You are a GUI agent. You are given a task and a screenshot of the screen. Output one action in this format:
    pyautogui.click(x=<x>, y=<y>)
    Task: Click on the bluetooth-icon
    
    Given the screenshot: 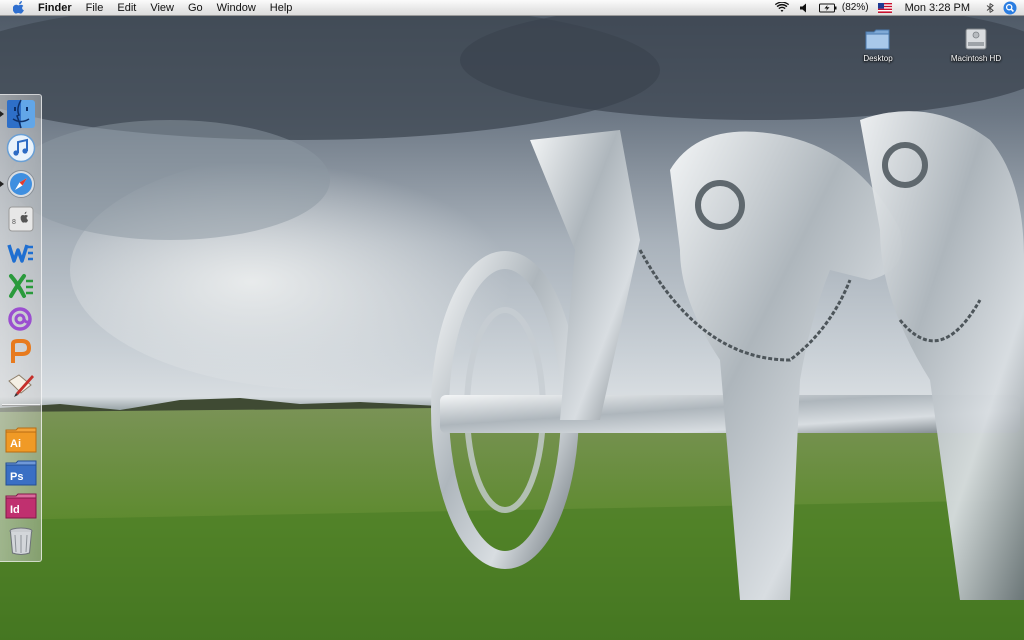 What is the action you would take?
    pyautogui.click(x=990, y=8)
    